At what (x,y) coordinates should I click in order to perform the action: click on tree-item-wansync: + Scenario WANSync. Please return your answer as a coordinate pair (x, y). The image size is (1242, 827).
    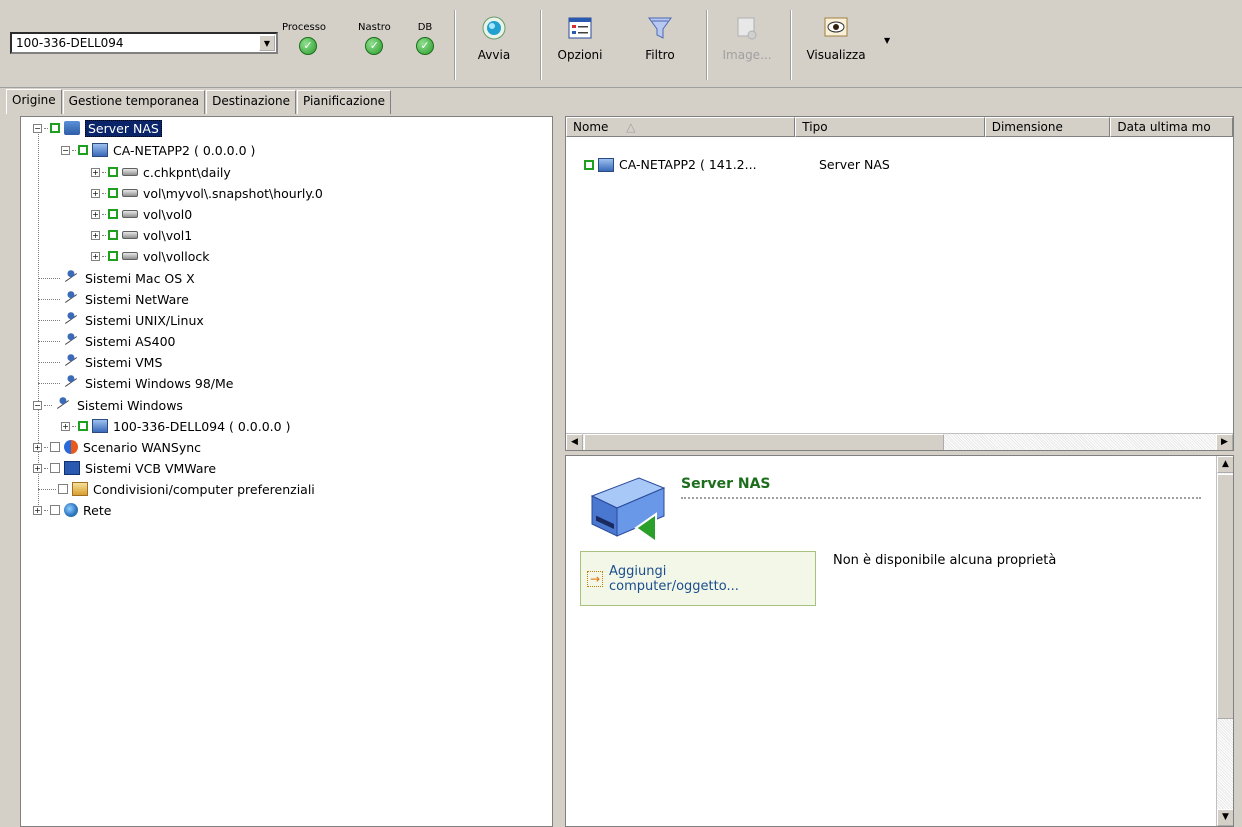
    Looking at the image, I should click on (117, 447).